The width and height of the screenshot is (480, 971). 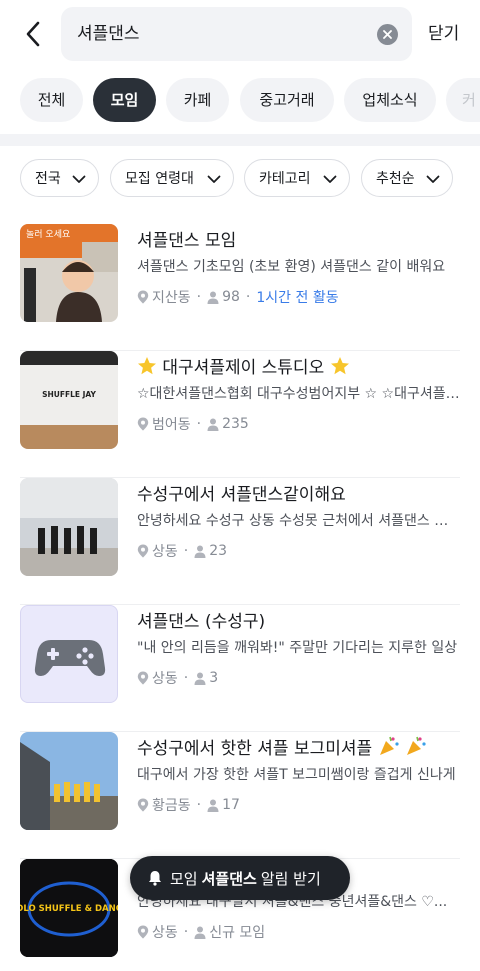 I want to click on group-title: 셔플댄스 모임, so click(x=187, y=241).